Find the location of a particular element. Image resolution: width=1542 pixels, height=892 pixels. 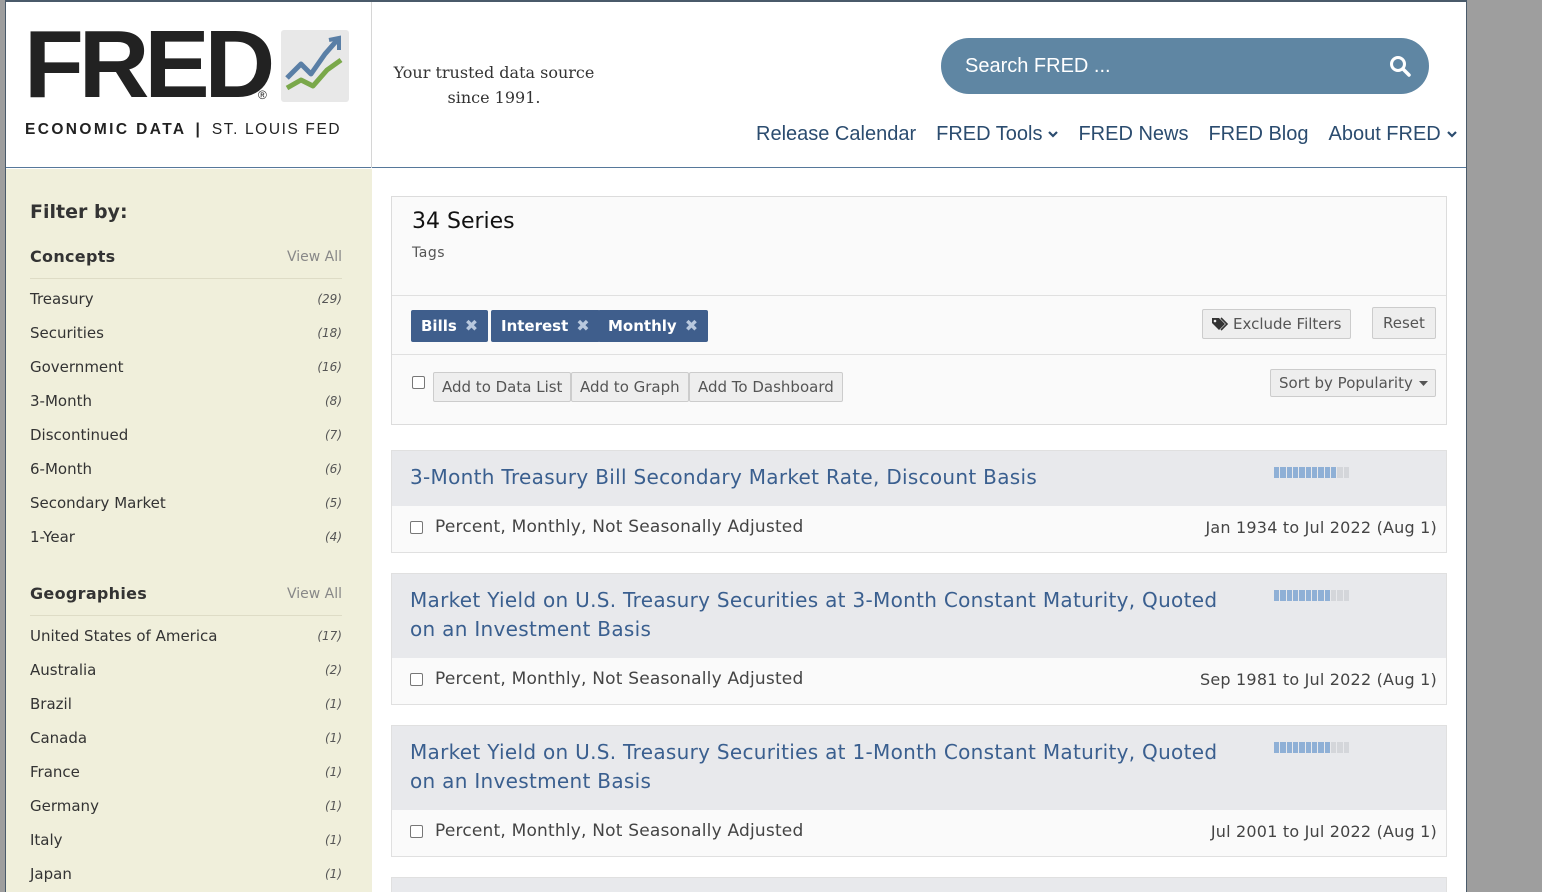

nav-label: About FRED is located at coordinates (1384, 133).